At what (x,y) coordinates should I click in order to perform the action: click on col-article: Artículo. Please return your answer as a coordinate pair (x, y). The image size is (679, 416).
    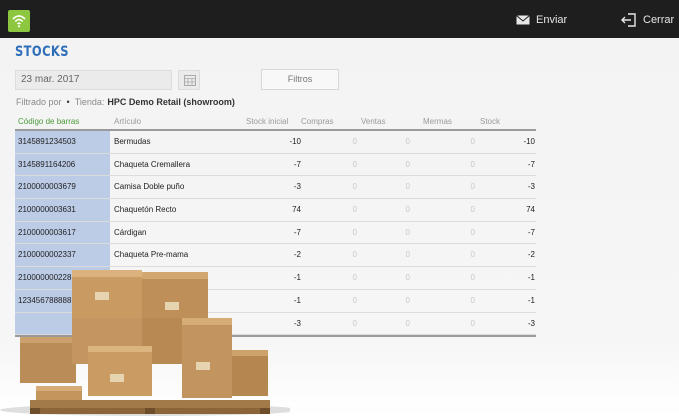
    Looking at the image, I should click on (127, 121).